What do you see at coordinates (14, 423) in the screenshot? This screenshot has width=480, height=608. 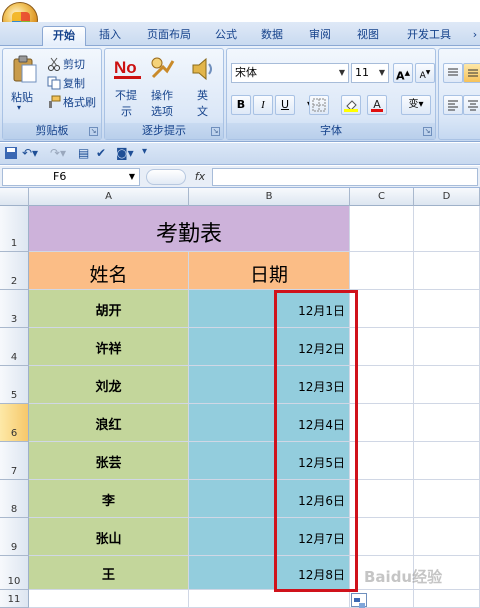 I see `row-header-6: 6` at bounding box center [14, 423].